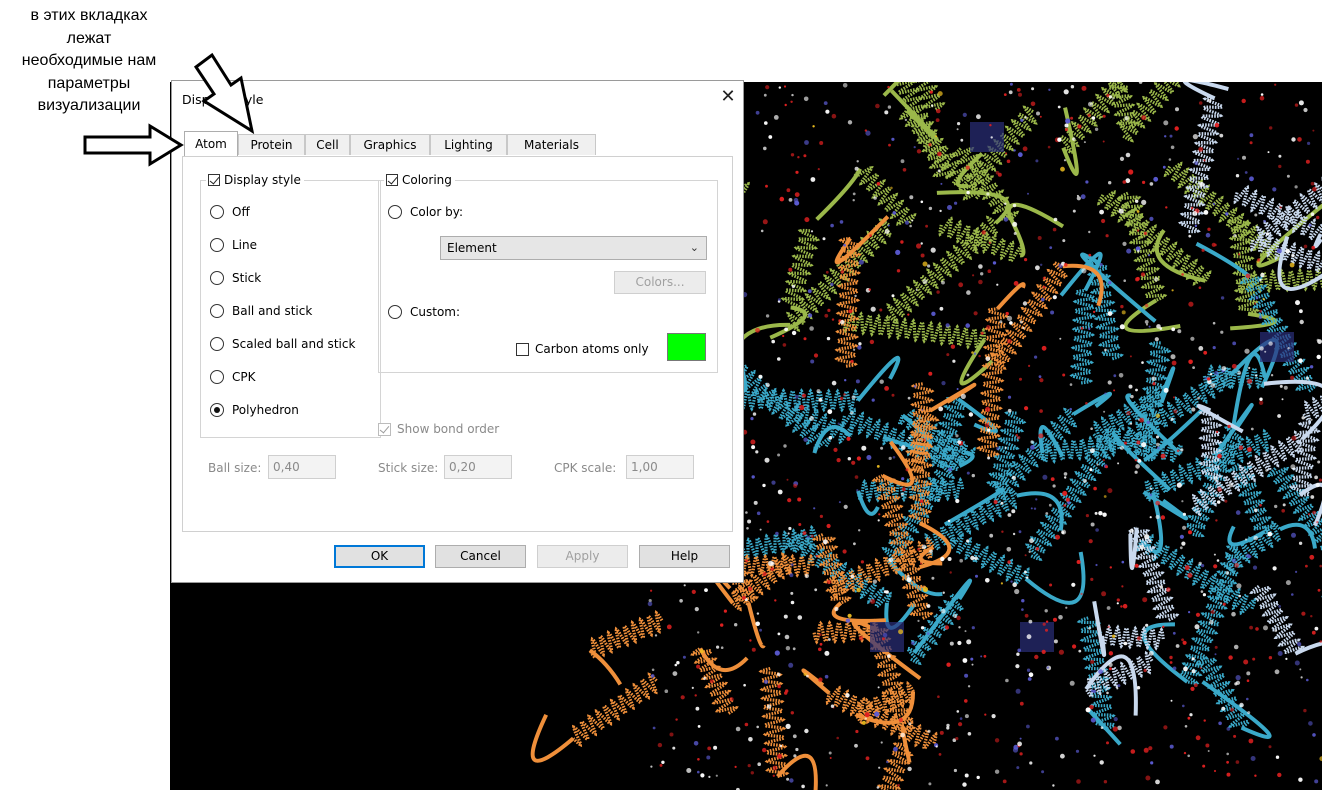 This screenshot has width=1324, height=792. I want to click on apply-button: Apply, so click(582, 556).